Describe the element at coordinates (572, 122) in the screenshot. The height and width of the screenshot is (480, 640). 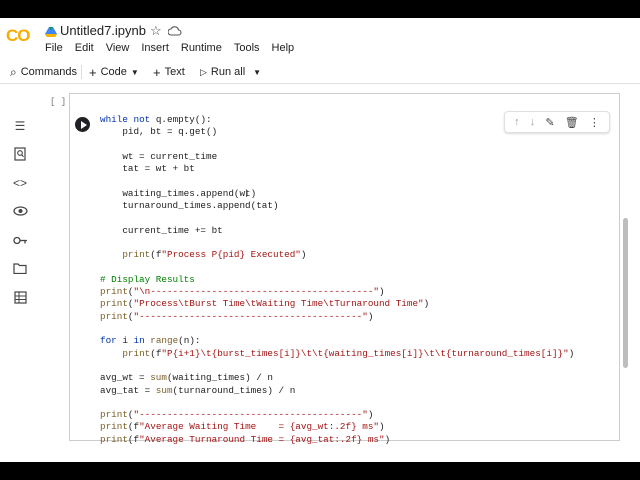
I see `delete-icon: 🗑` at that location.